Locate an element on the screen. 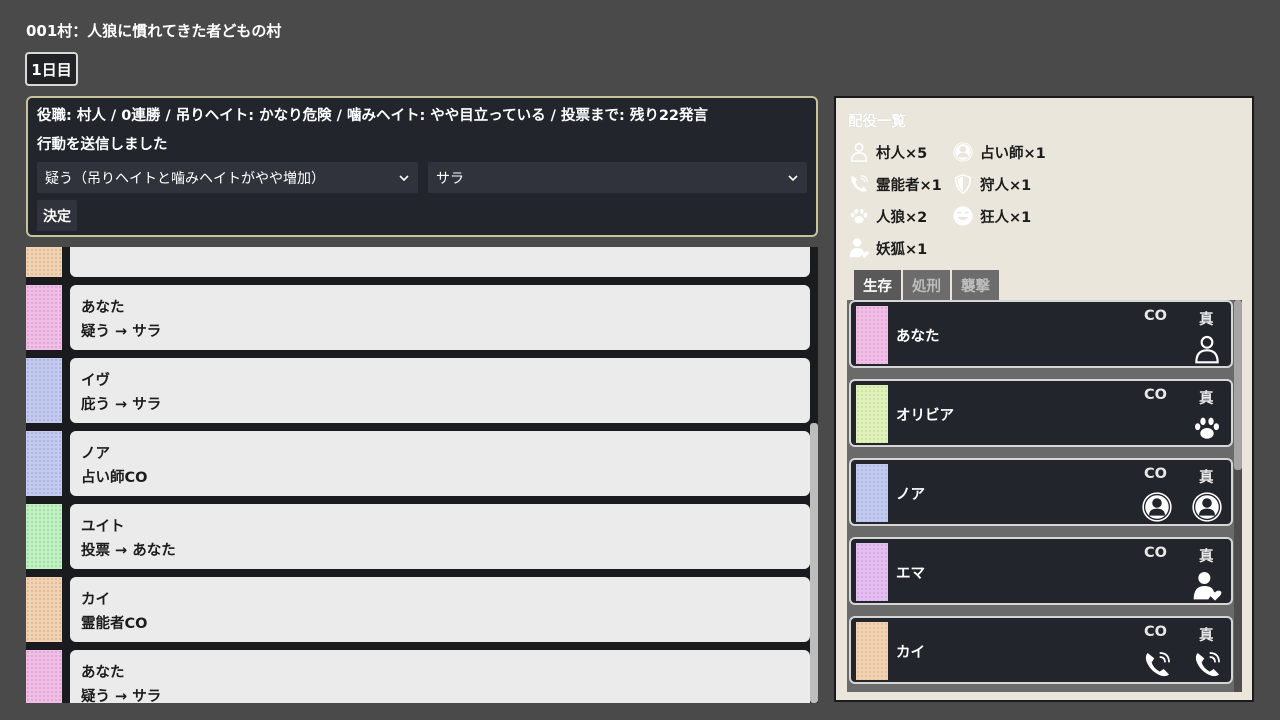  player-card: カイ CO 真 is located at coordinates (1041, 650).